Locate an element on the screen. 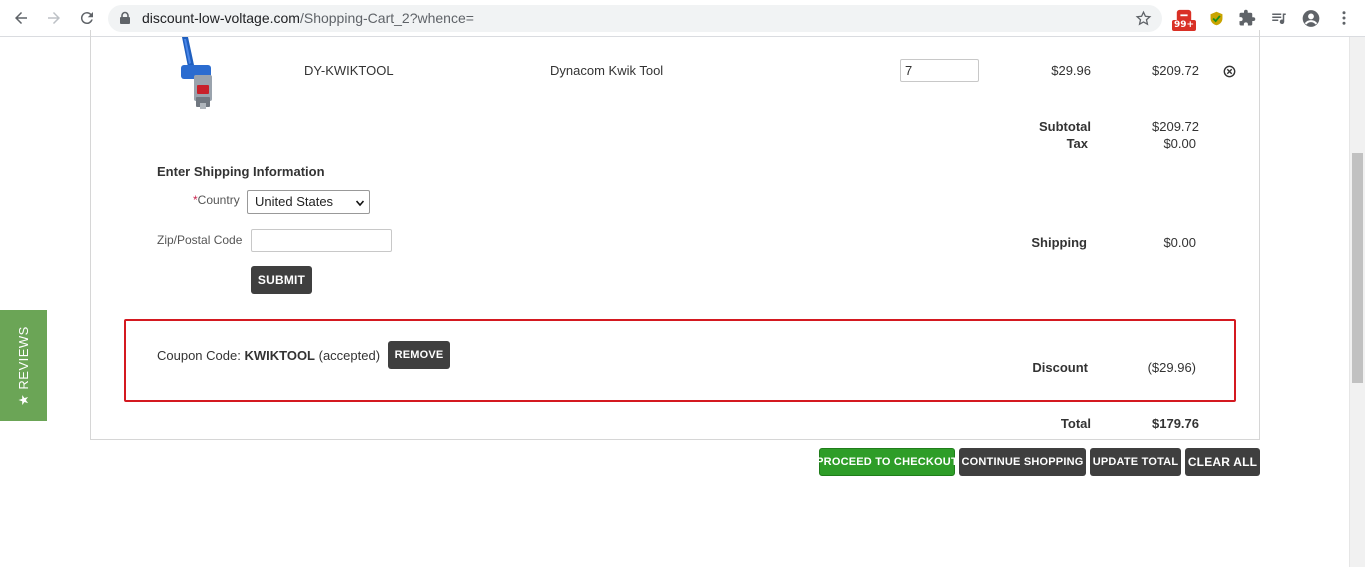 Image resolution: width=1365 pixels, height=567 pixels. coupon-code-line: Coupon Code: KWIKTOOL (accepted) is located at coordinates (268, 355).